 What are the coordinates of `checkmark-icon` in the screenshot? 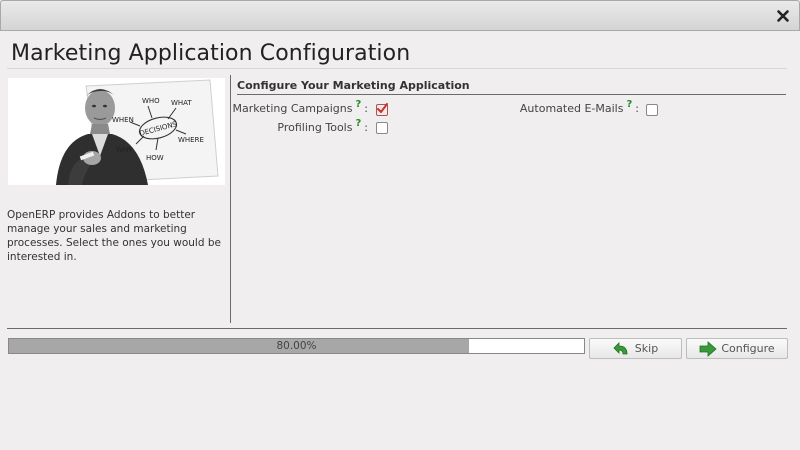 It's located at (382, 108).